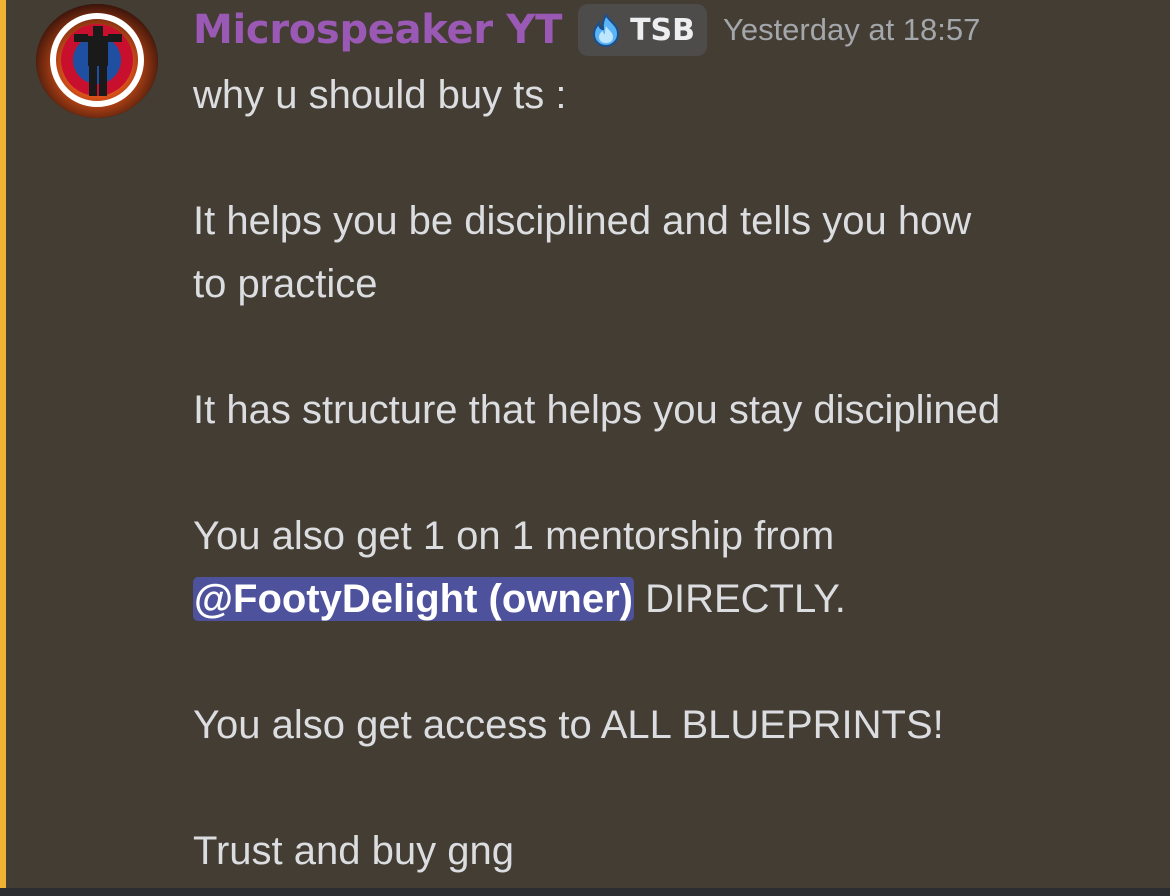 This screenshot has width=1170, height=896. I want to click on user-mention: @FootyDelight (owner), so click(413, 599).